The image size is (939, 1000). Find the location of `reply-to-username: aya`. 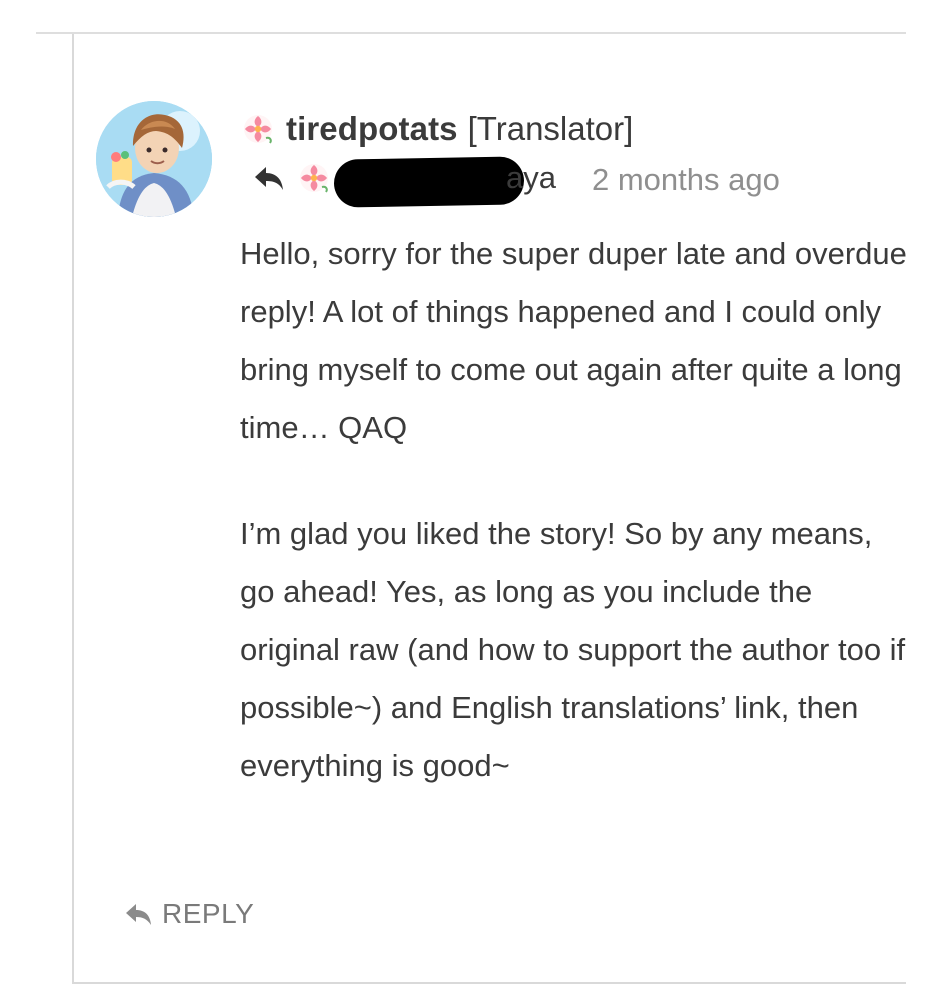

reply-to-username: aya is located at coordinates (531, 178).